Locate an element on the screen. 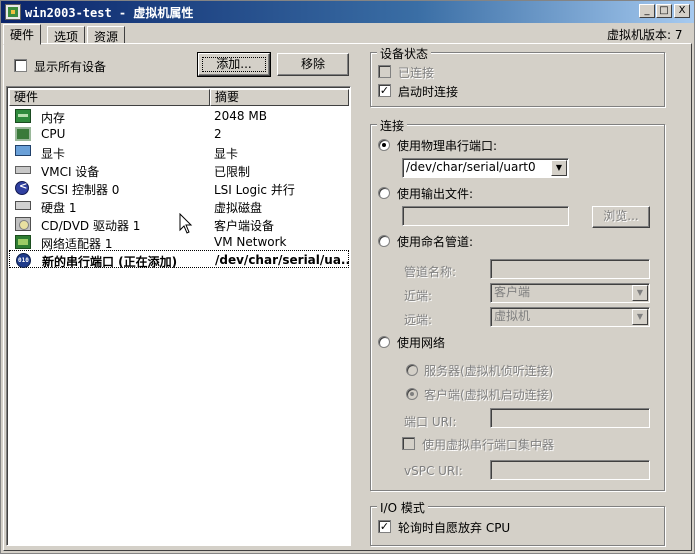 This screenshot has width=695, height=554. show-all-devices-label: 显示所有设备 is located at coordinates (70, 67).